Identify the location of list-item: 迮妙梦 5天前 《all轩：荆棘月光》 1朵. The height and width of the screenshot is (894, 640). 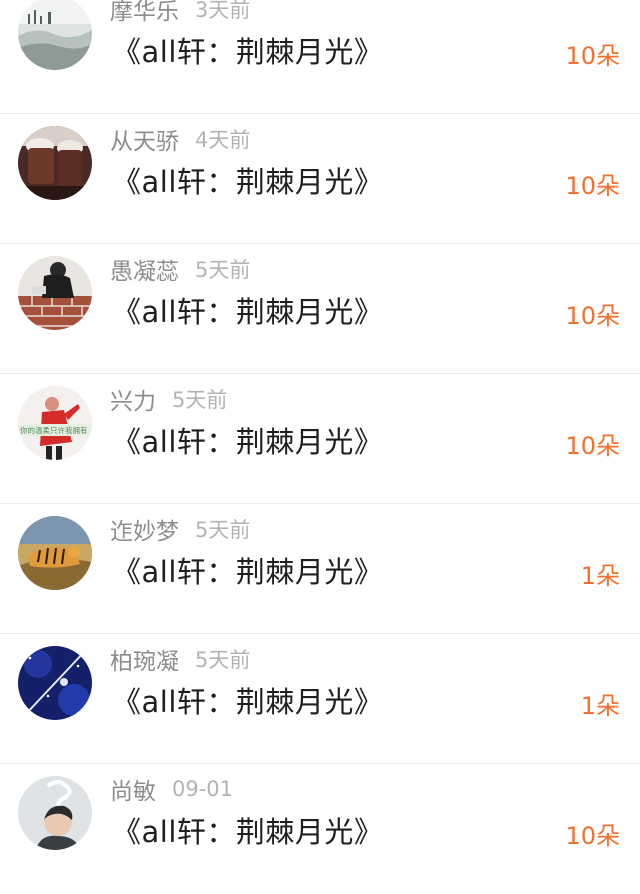
(320, 569).